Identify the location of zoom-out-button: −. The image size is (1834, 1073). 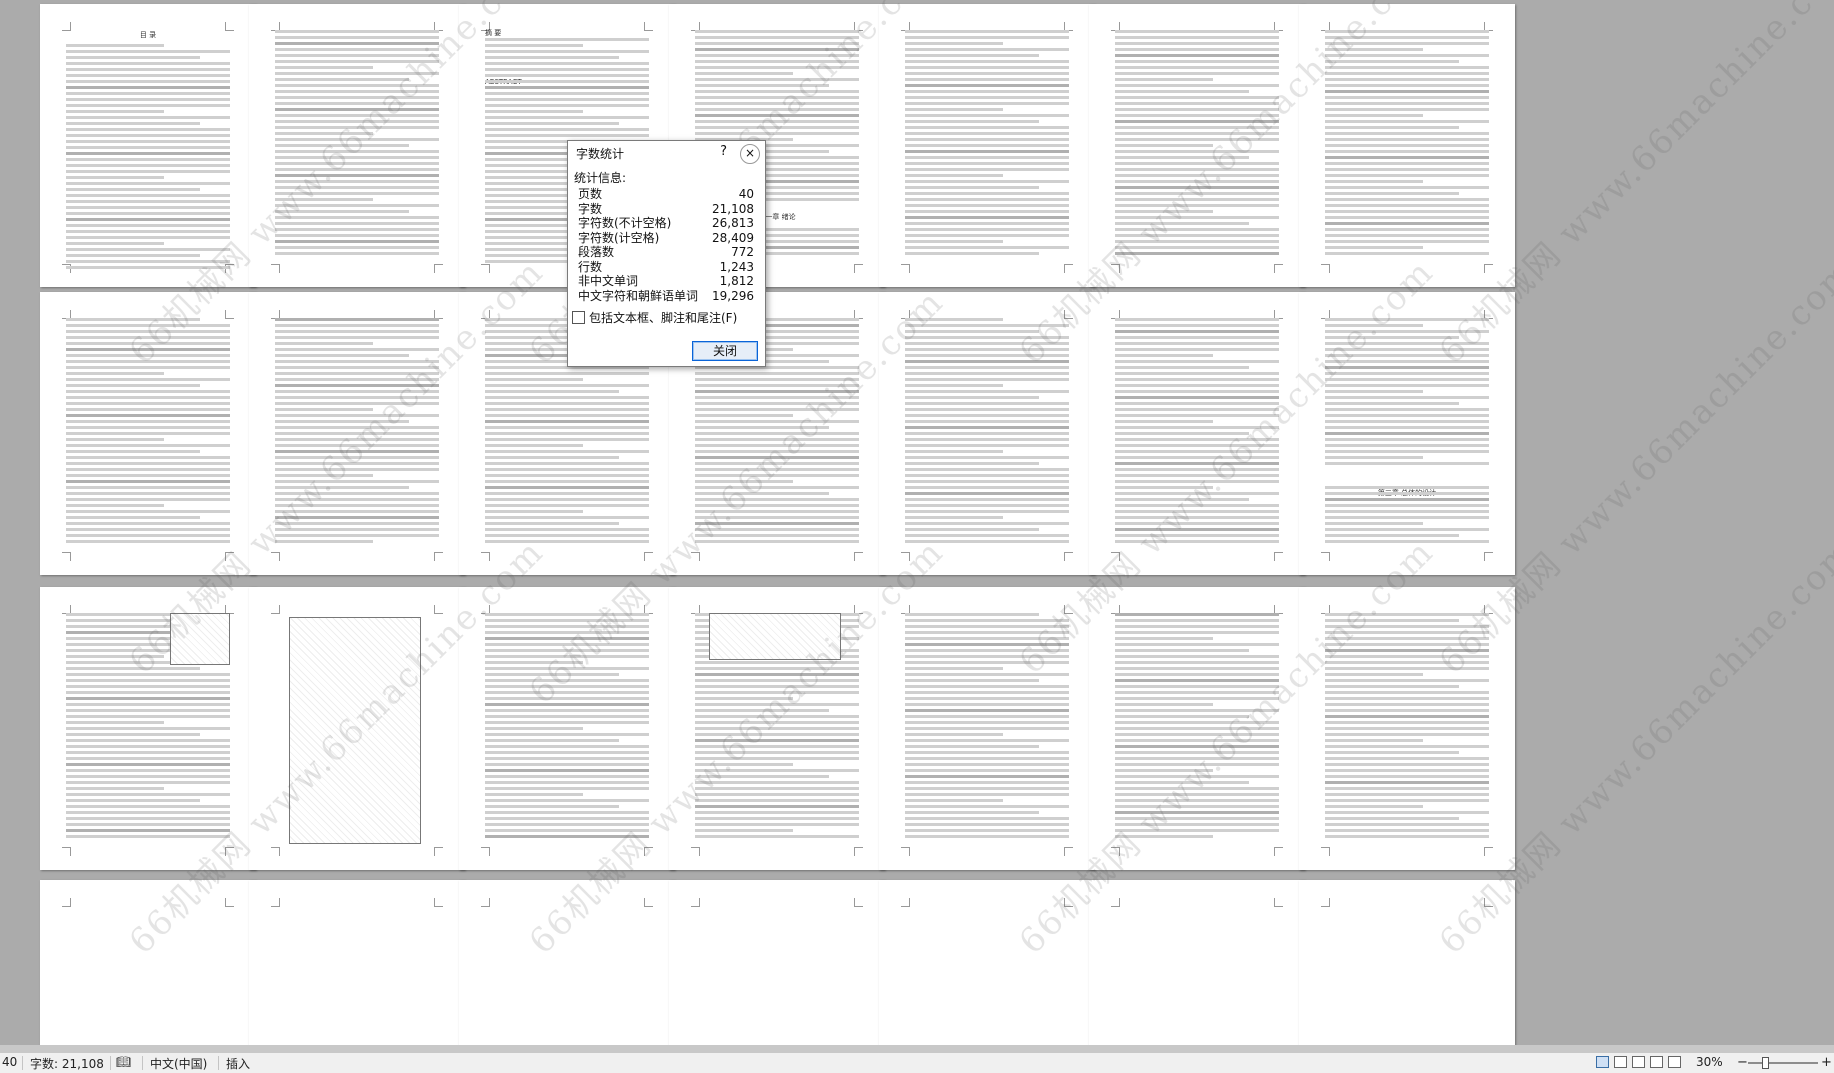
(1742, 1062).